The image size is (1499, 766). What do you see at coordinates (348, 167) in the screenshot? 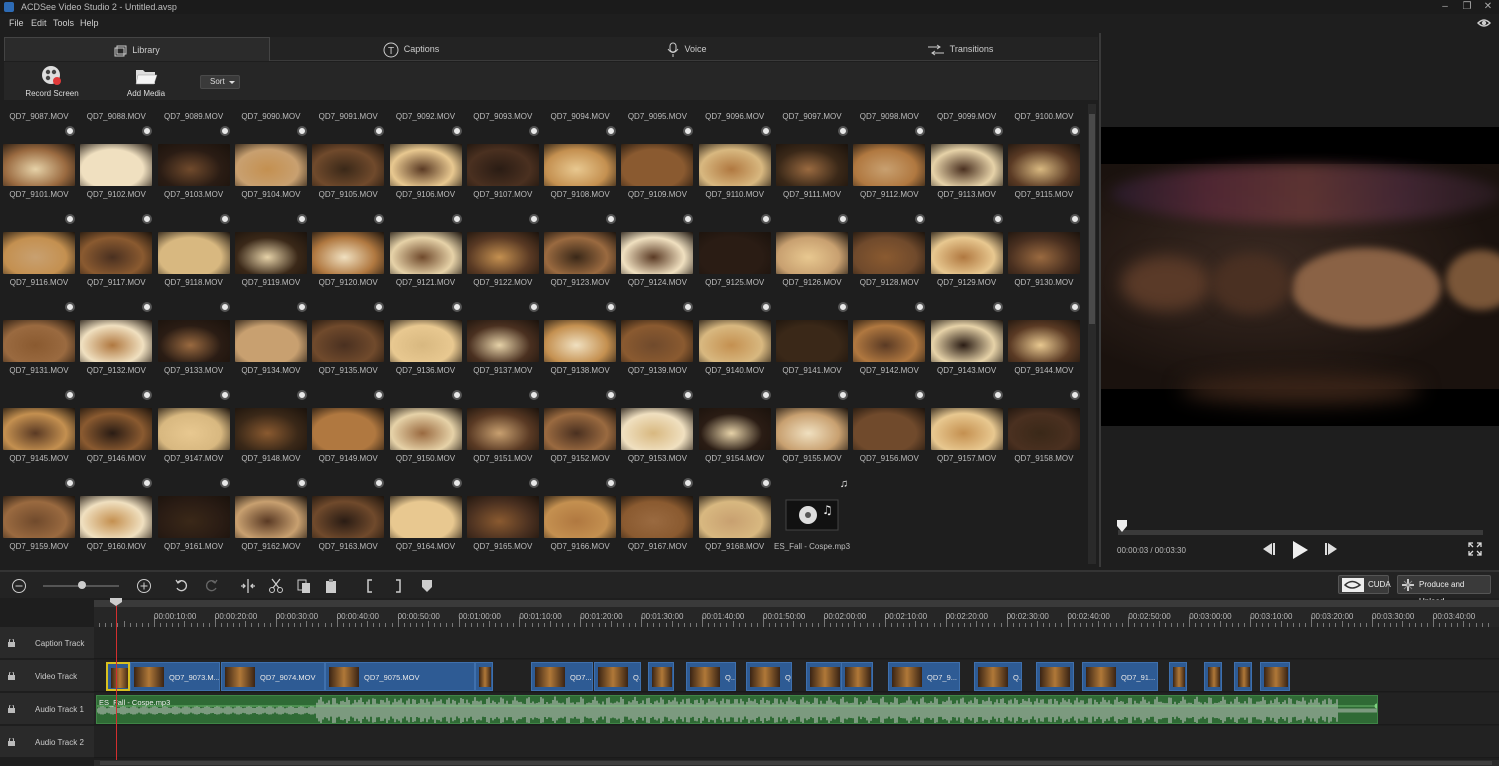
I see `media-item: QD7_9105.MOV` at bounding box center [348, 167].